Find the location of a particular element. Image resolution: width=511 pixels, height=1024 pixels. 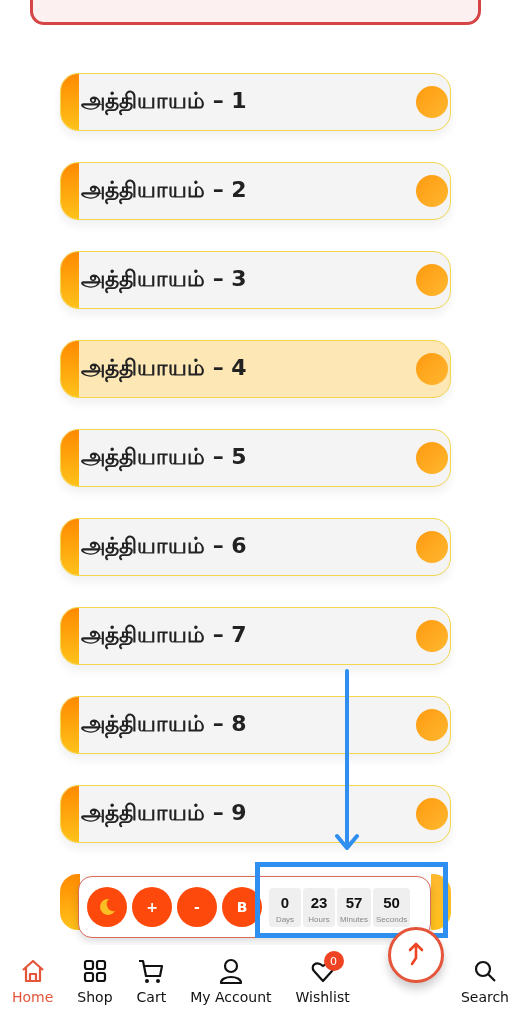

row-edge is located at coordinates (70, 902).